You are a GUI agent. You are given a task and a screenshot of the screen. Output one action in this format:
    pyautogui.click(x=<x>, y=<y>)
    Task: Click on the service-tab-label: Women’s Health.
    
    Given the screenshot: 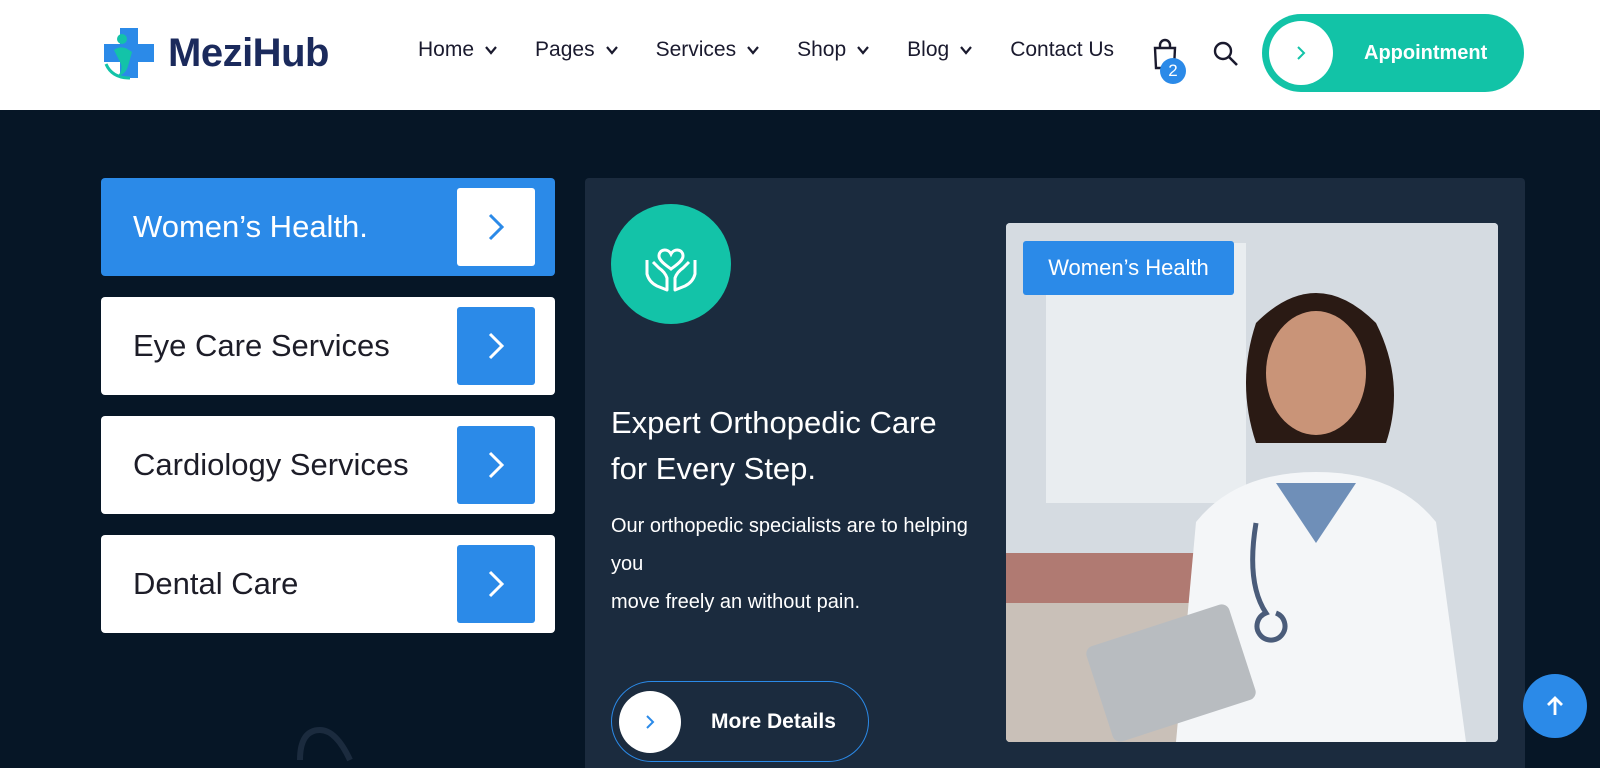 What is the action you would take?
    pyautogui.click(x=250, y=226)
    